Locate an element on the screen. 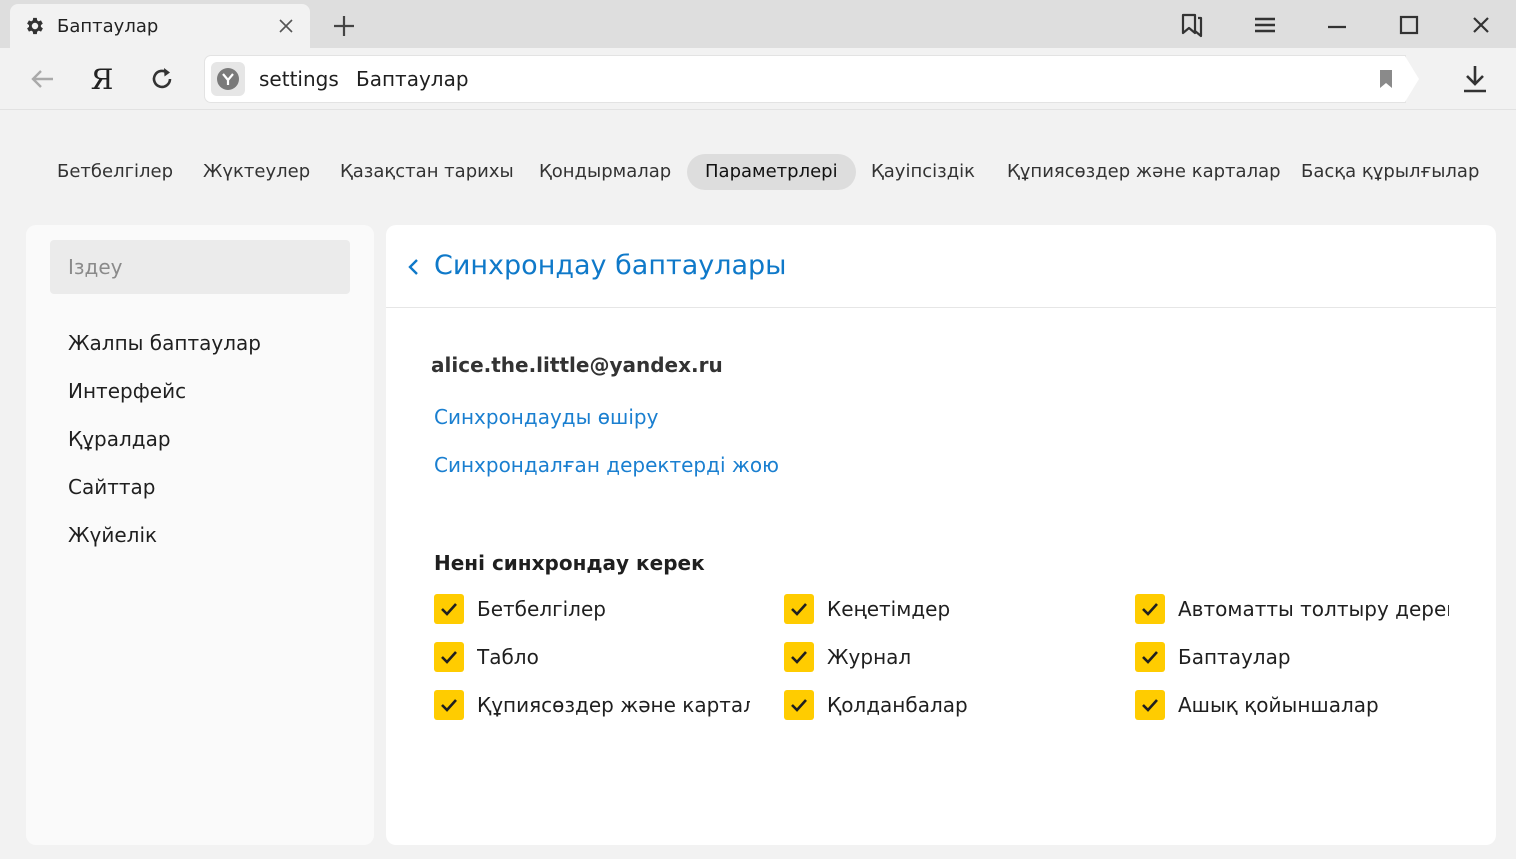  yandex-logo-button: Я is located at coordinates (102, 79).